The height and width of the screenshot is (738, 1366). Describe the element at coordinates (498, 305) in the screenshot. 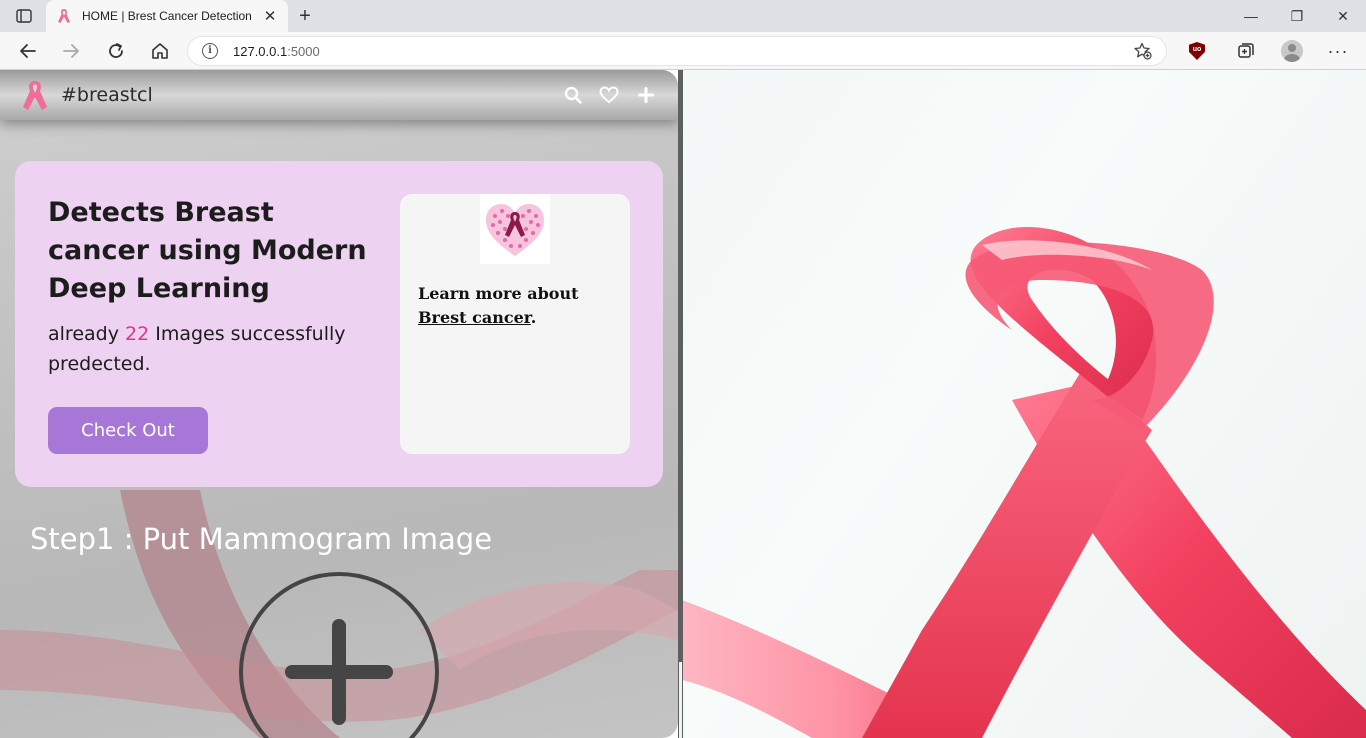

I see `info-text: Learn more about Brest cancer.` at that location.